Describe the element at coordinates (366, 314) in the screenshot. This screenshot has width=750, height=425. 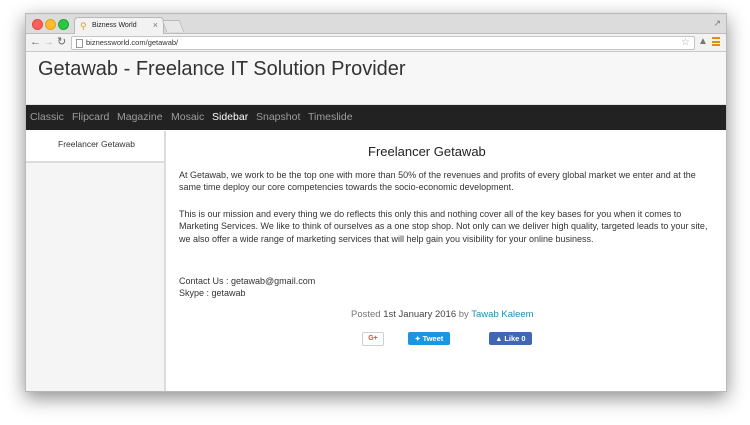
I see `posted-label: Posted` at that location.